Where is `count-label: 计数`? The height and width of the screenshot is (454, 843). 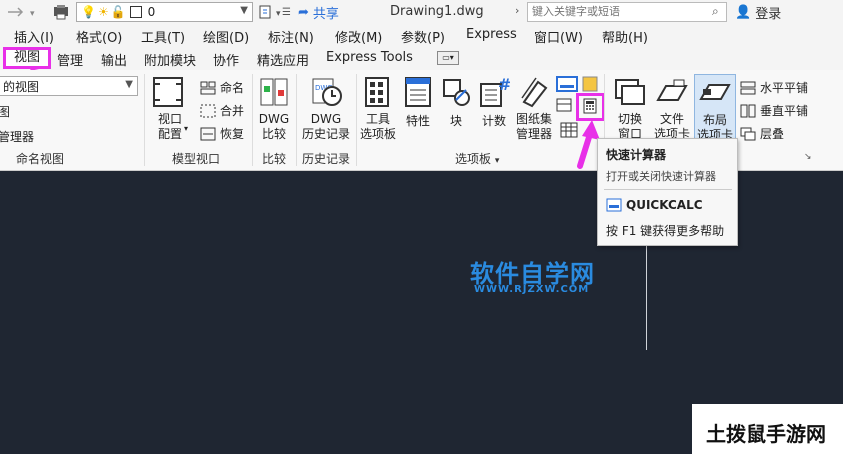 count-label: 计数 is located at coordinates (494, 121).